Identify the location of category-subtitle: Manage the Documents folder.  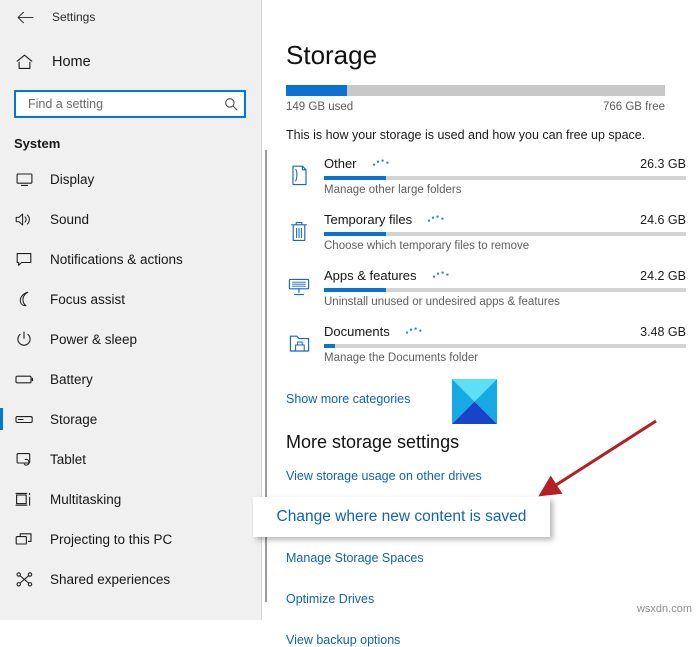
(401, 358).